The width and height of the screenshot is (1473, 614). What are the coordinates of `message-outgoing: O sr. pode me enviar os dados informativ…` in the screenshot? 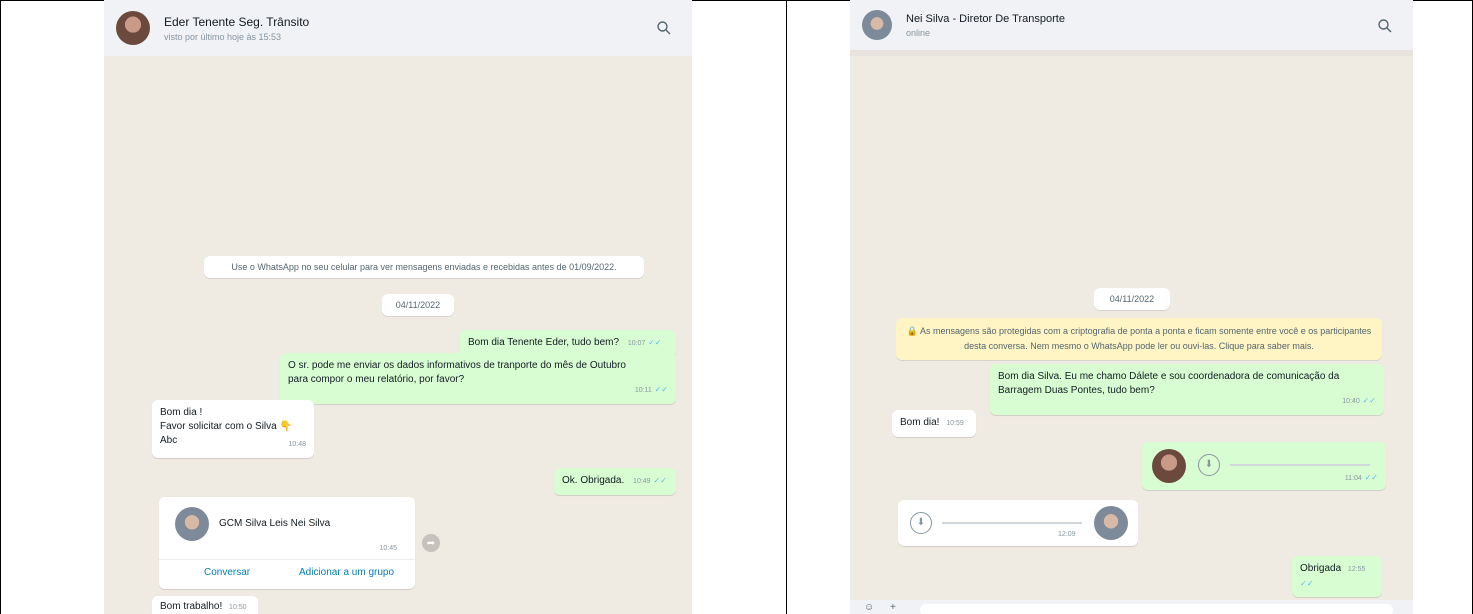 It's located at (478, 378).